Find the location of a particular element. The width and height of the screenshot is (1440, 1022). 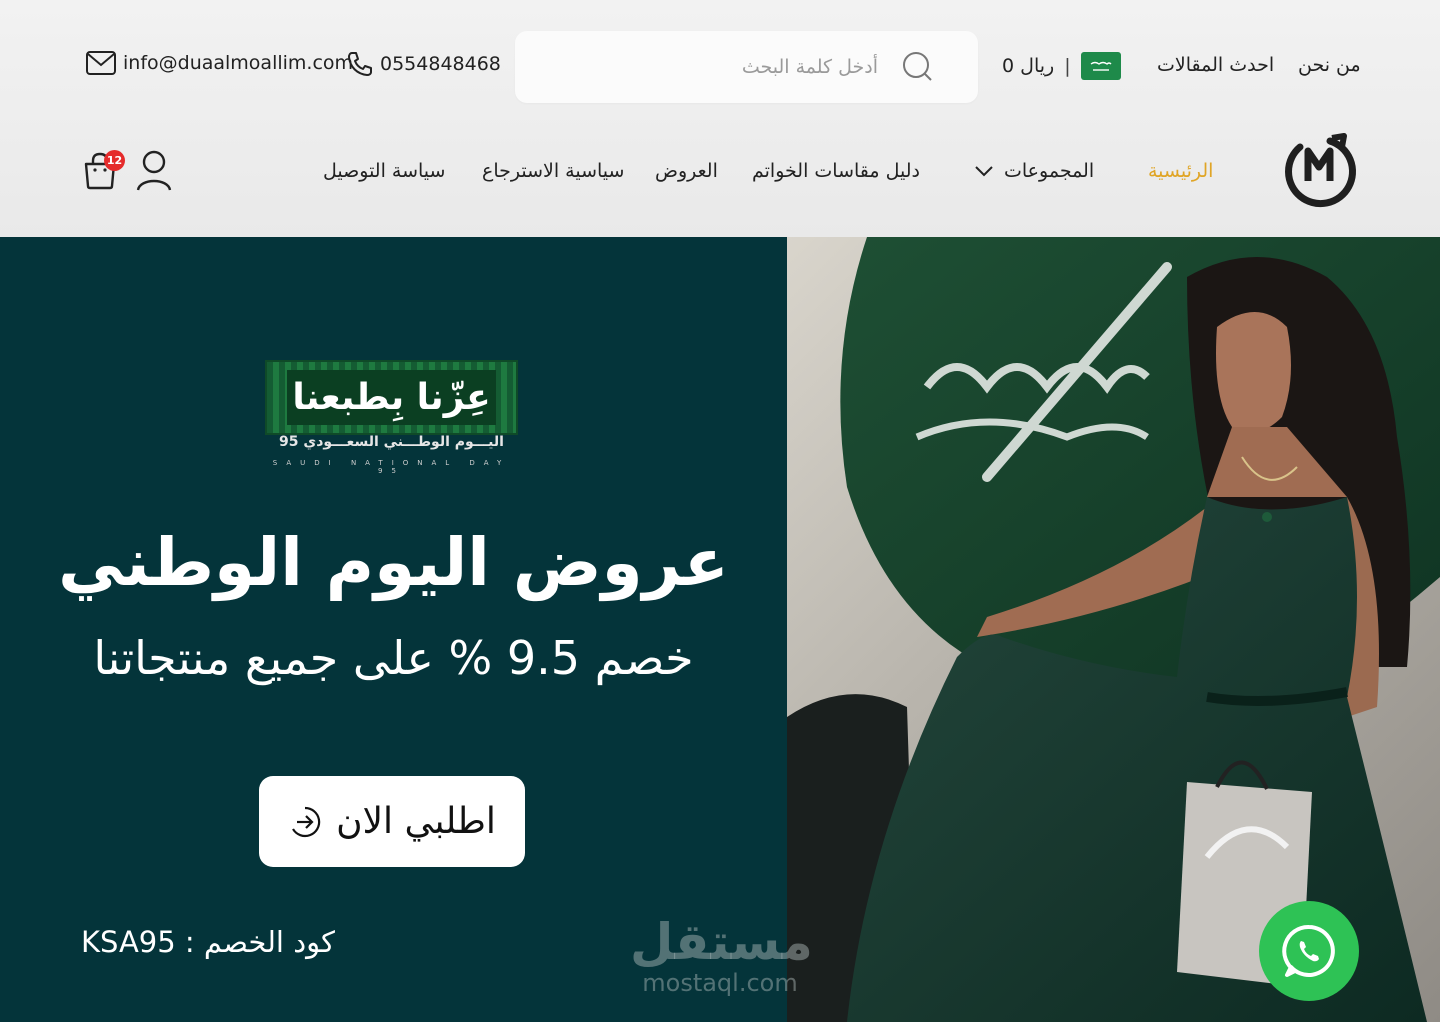

national-day-logo-title: عِزّنا بِطبعنا is located at coordinates (391, 397).